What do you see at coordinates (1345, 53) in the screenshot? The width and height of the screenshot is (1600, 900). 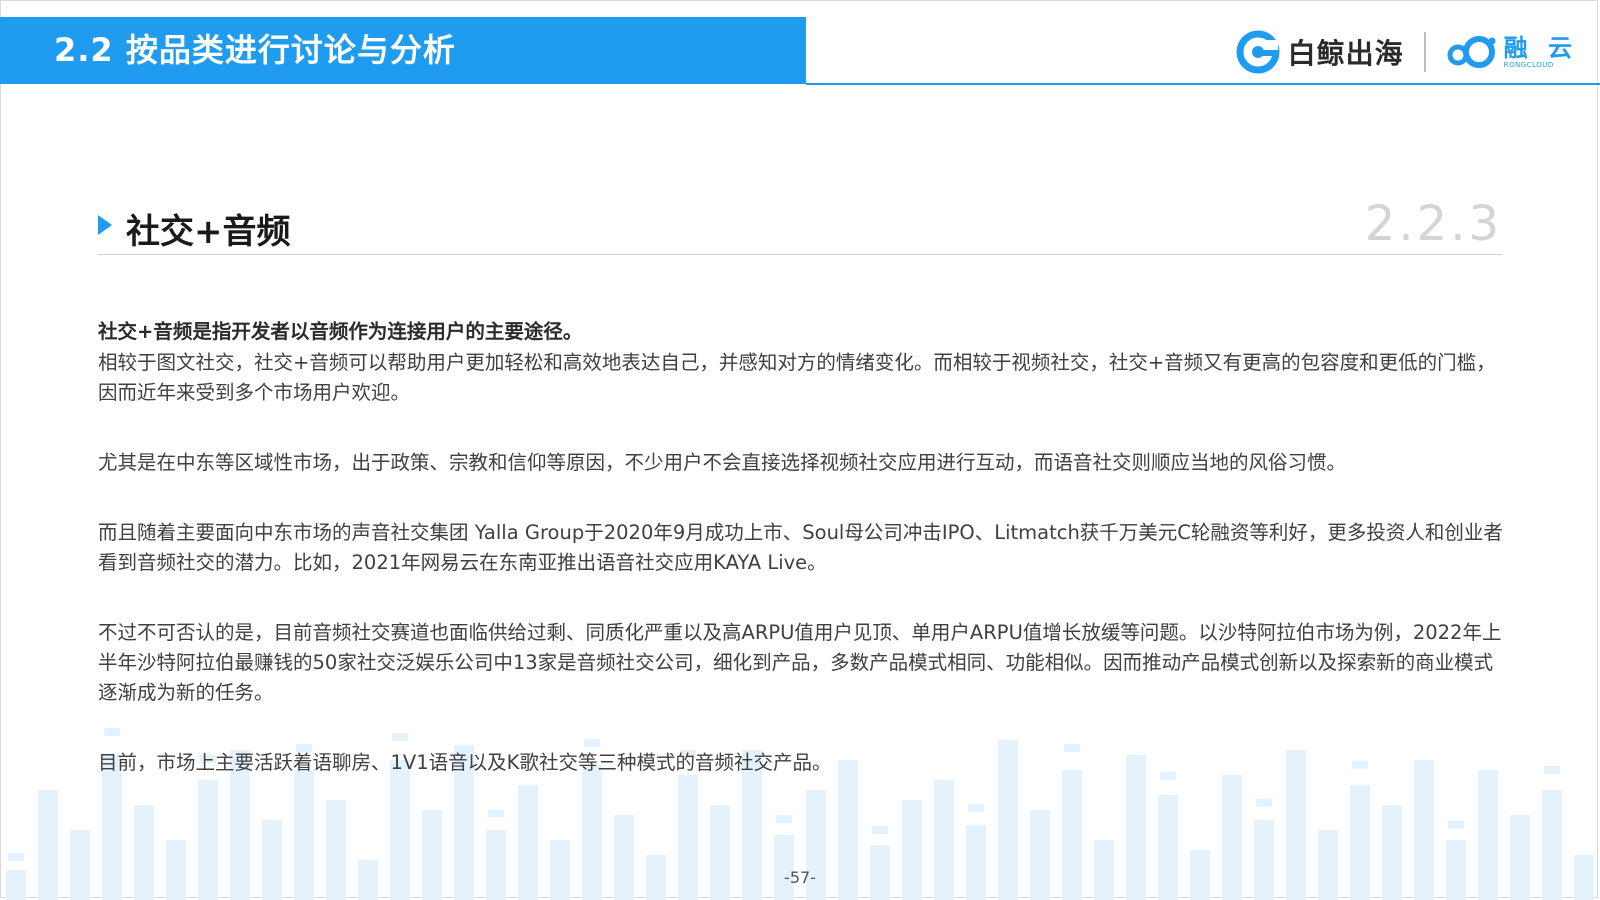 I see `baijing-logo-text: 白鲸出海` at bounding box center [1345, 53].